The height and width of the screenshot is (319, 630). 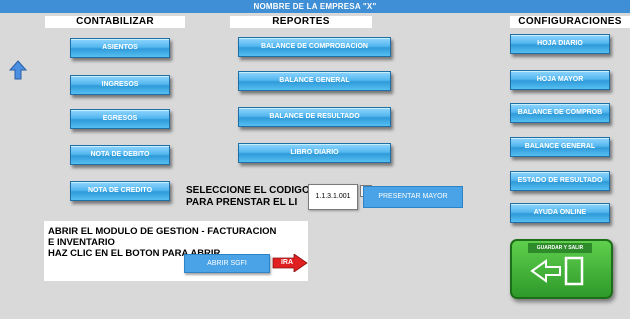 What do you see at coordinates (314, 47) in the screenshot?
I see `balance-de-comprobacion-button: BALANCE DE COMPROBACION` at bounding box center [314, 47].